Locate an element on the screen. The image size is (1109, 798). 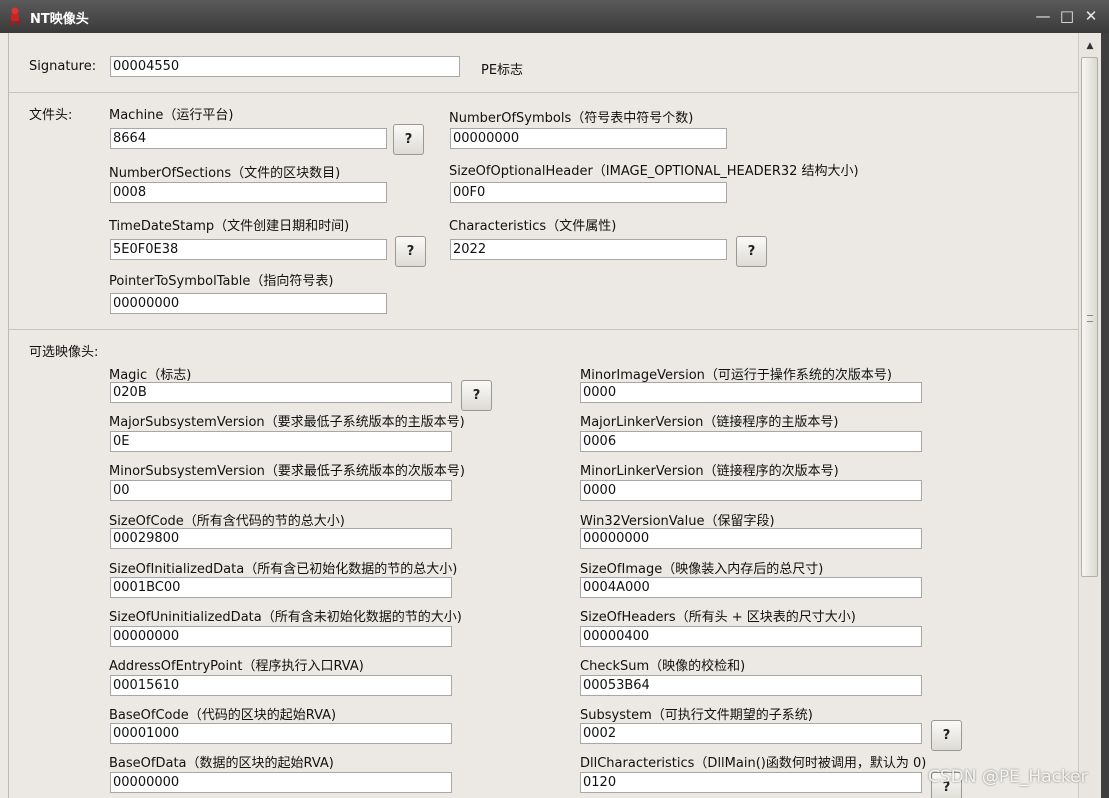
minor-image-version-field: 0000 is located at coordinates (751, 392).